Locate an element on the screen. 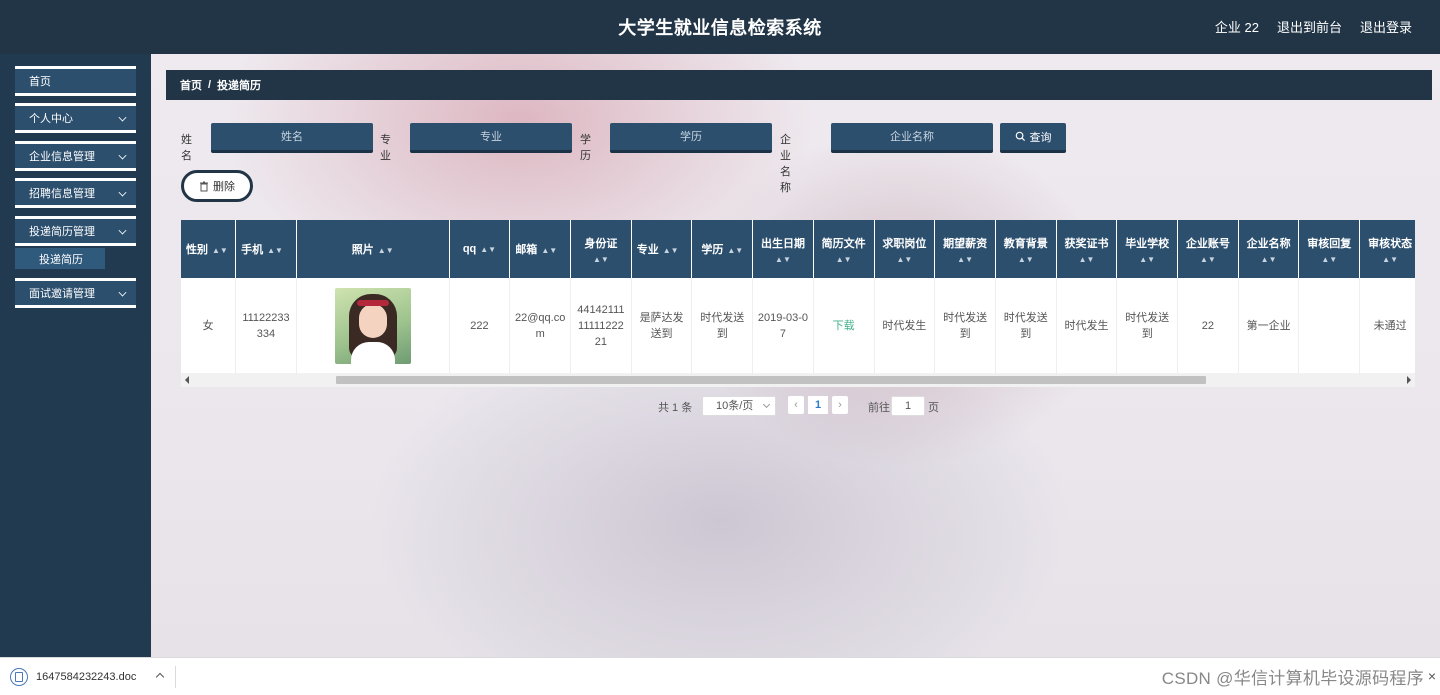 Image resolution: width=1440 pixels, height=695 pixels. col-header-phone: 手机 ▲▼ is located at coordinates (266, 249).